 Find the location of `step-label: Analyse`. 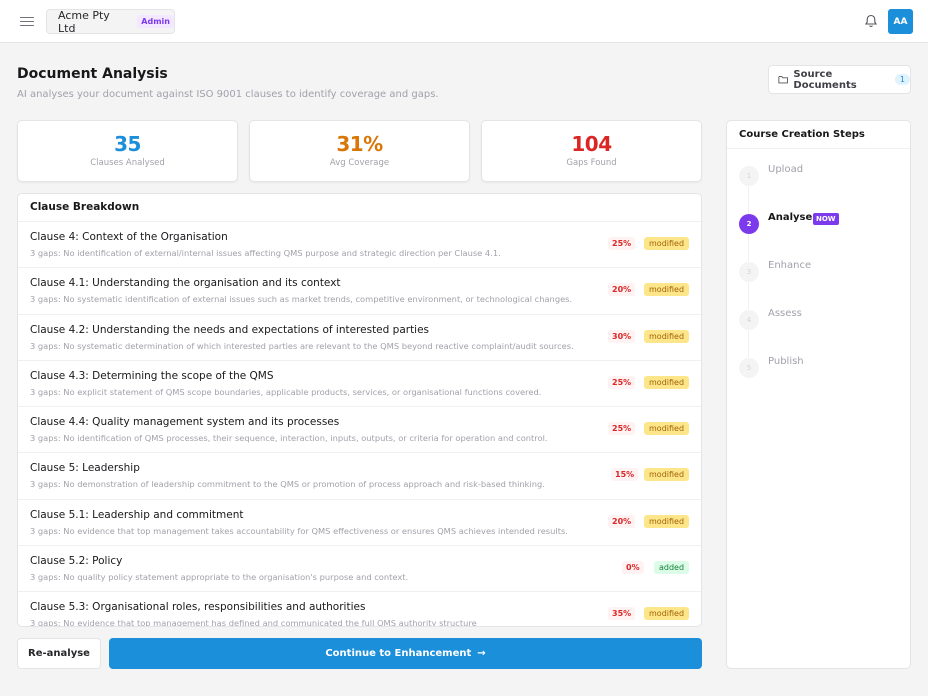

step-label: Analyse is located at coordinates (790, 217).